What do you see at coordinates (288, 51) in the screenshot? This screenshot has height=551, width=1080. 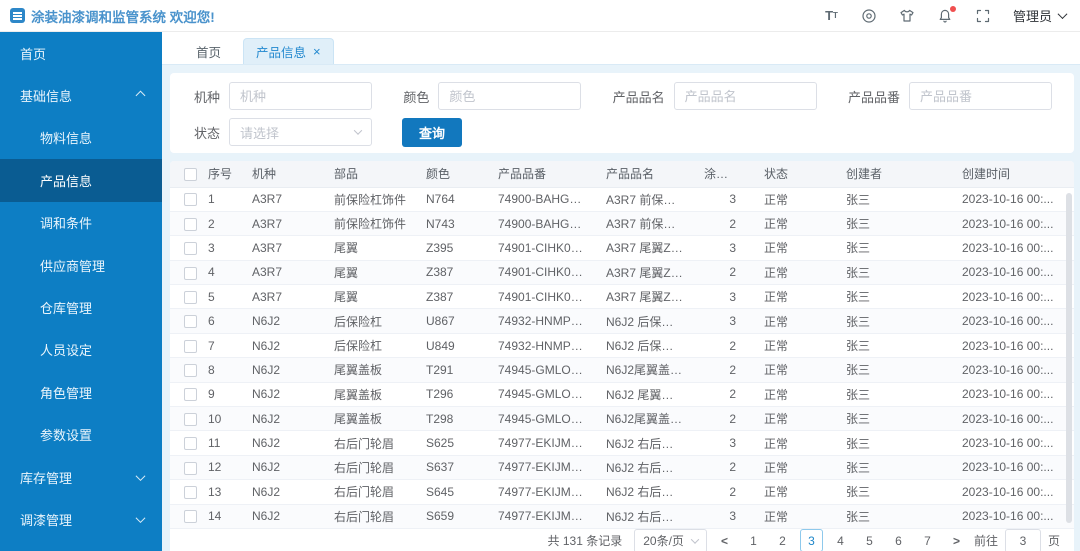 I see `tab-product-info: 产品信息 ×` at bounding box center [288, 51].